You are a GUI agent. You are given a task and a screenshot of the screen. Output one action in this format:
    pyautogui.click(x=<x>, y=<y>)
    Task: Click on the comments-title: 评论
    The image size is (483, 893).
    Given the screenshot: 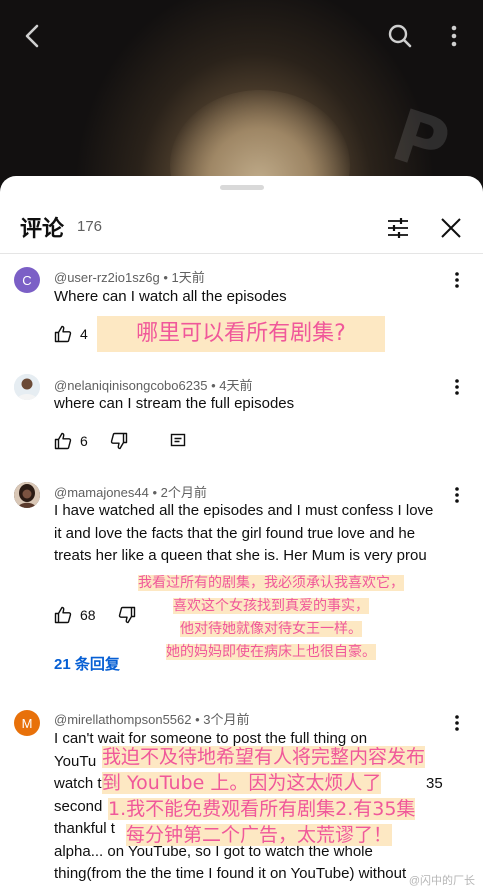 What is the action you would take?
    pyautogui.click(x=42, y=229)
    